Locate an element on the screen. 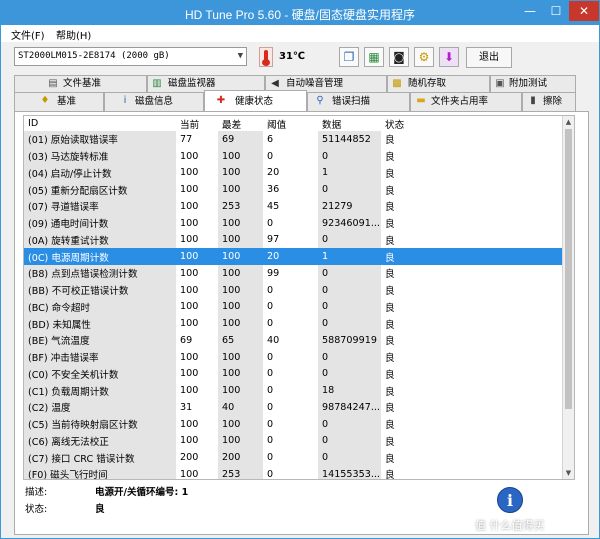 The image size is (600, 539). tab-benchmark: ♦ 基准 is located at coordinates (59, 101).